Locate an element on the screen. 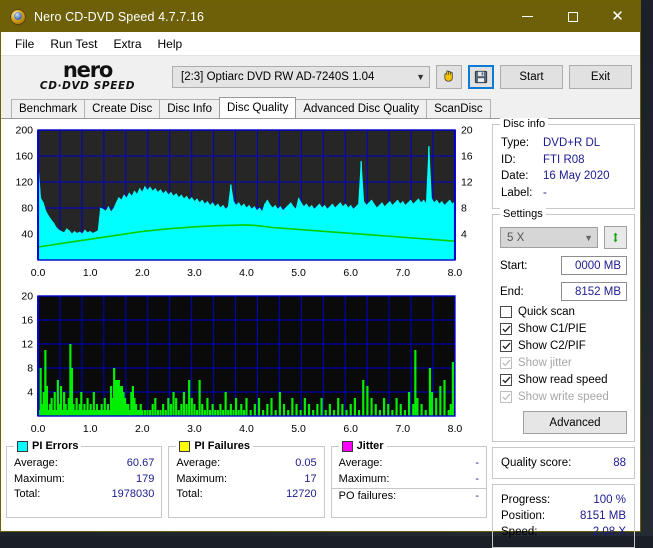  stat-row: Average:- is located at coordinates (409, 464).